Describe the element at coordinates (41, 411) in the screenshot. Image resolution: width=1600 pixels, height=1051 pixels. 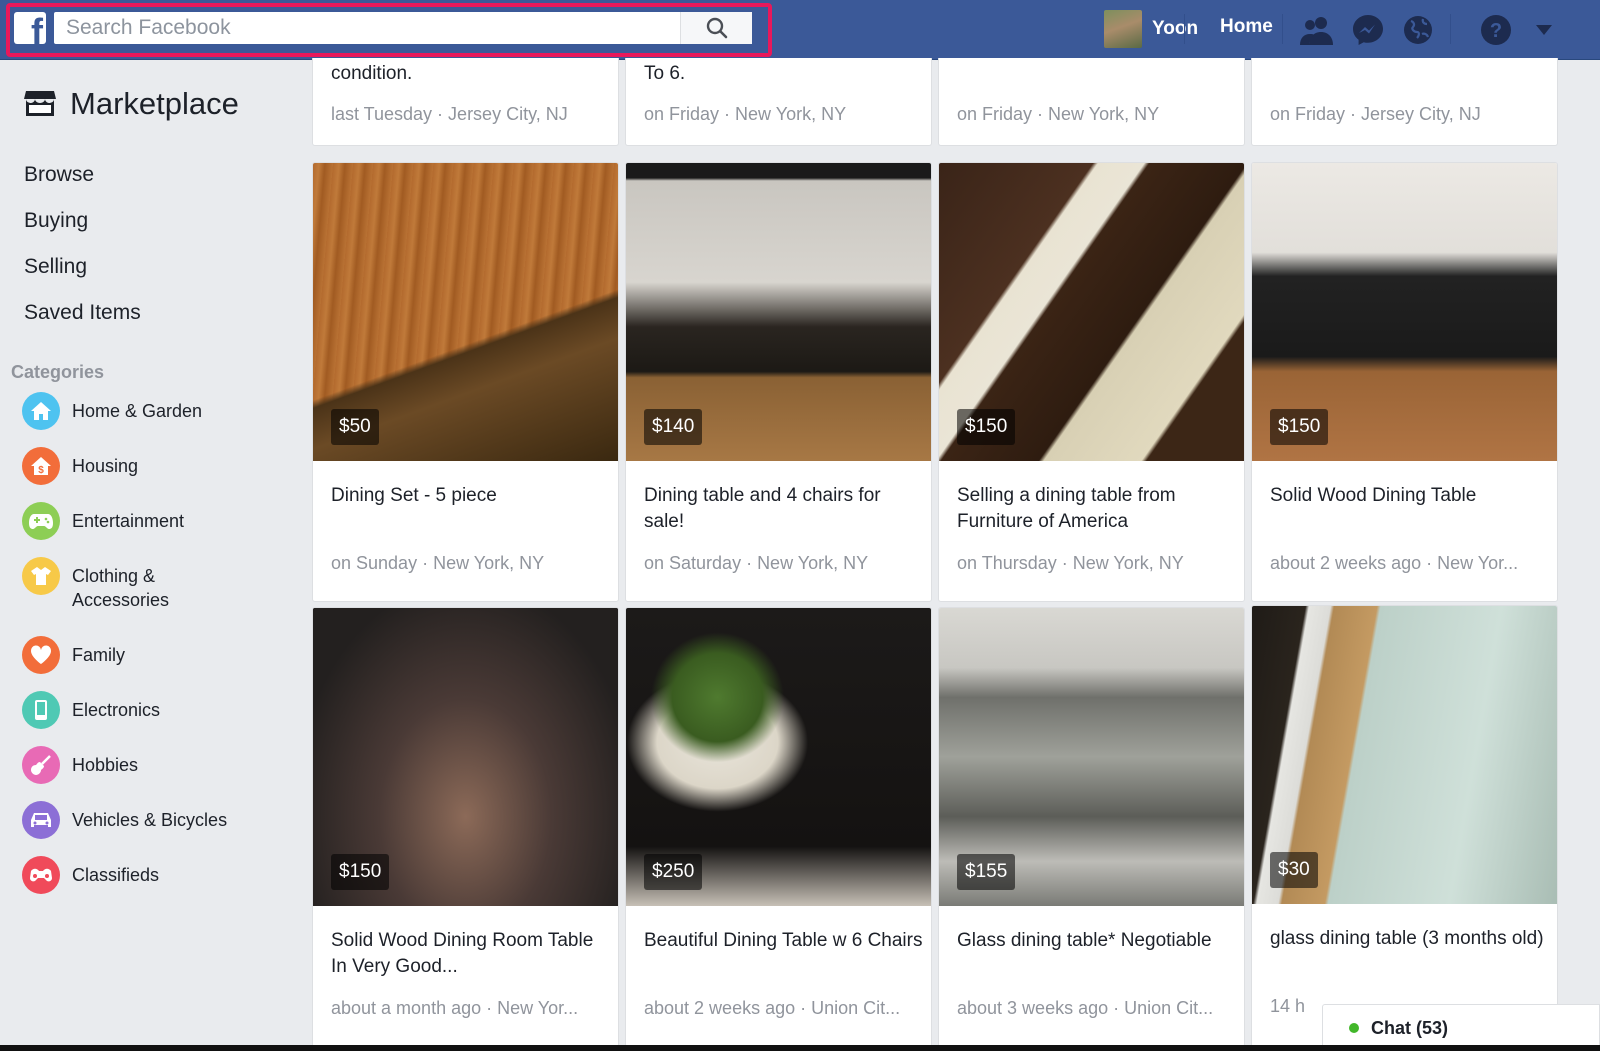
I see `house-icon` at that location.